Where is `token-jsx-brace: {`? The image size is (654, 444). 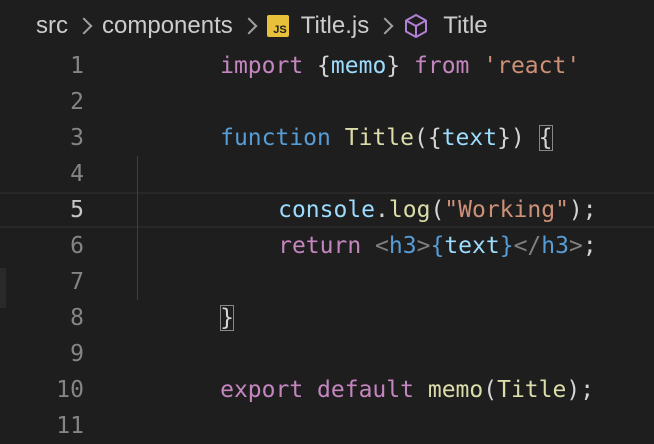 token-jsx-brace: { is located at coordinates (437, 246).